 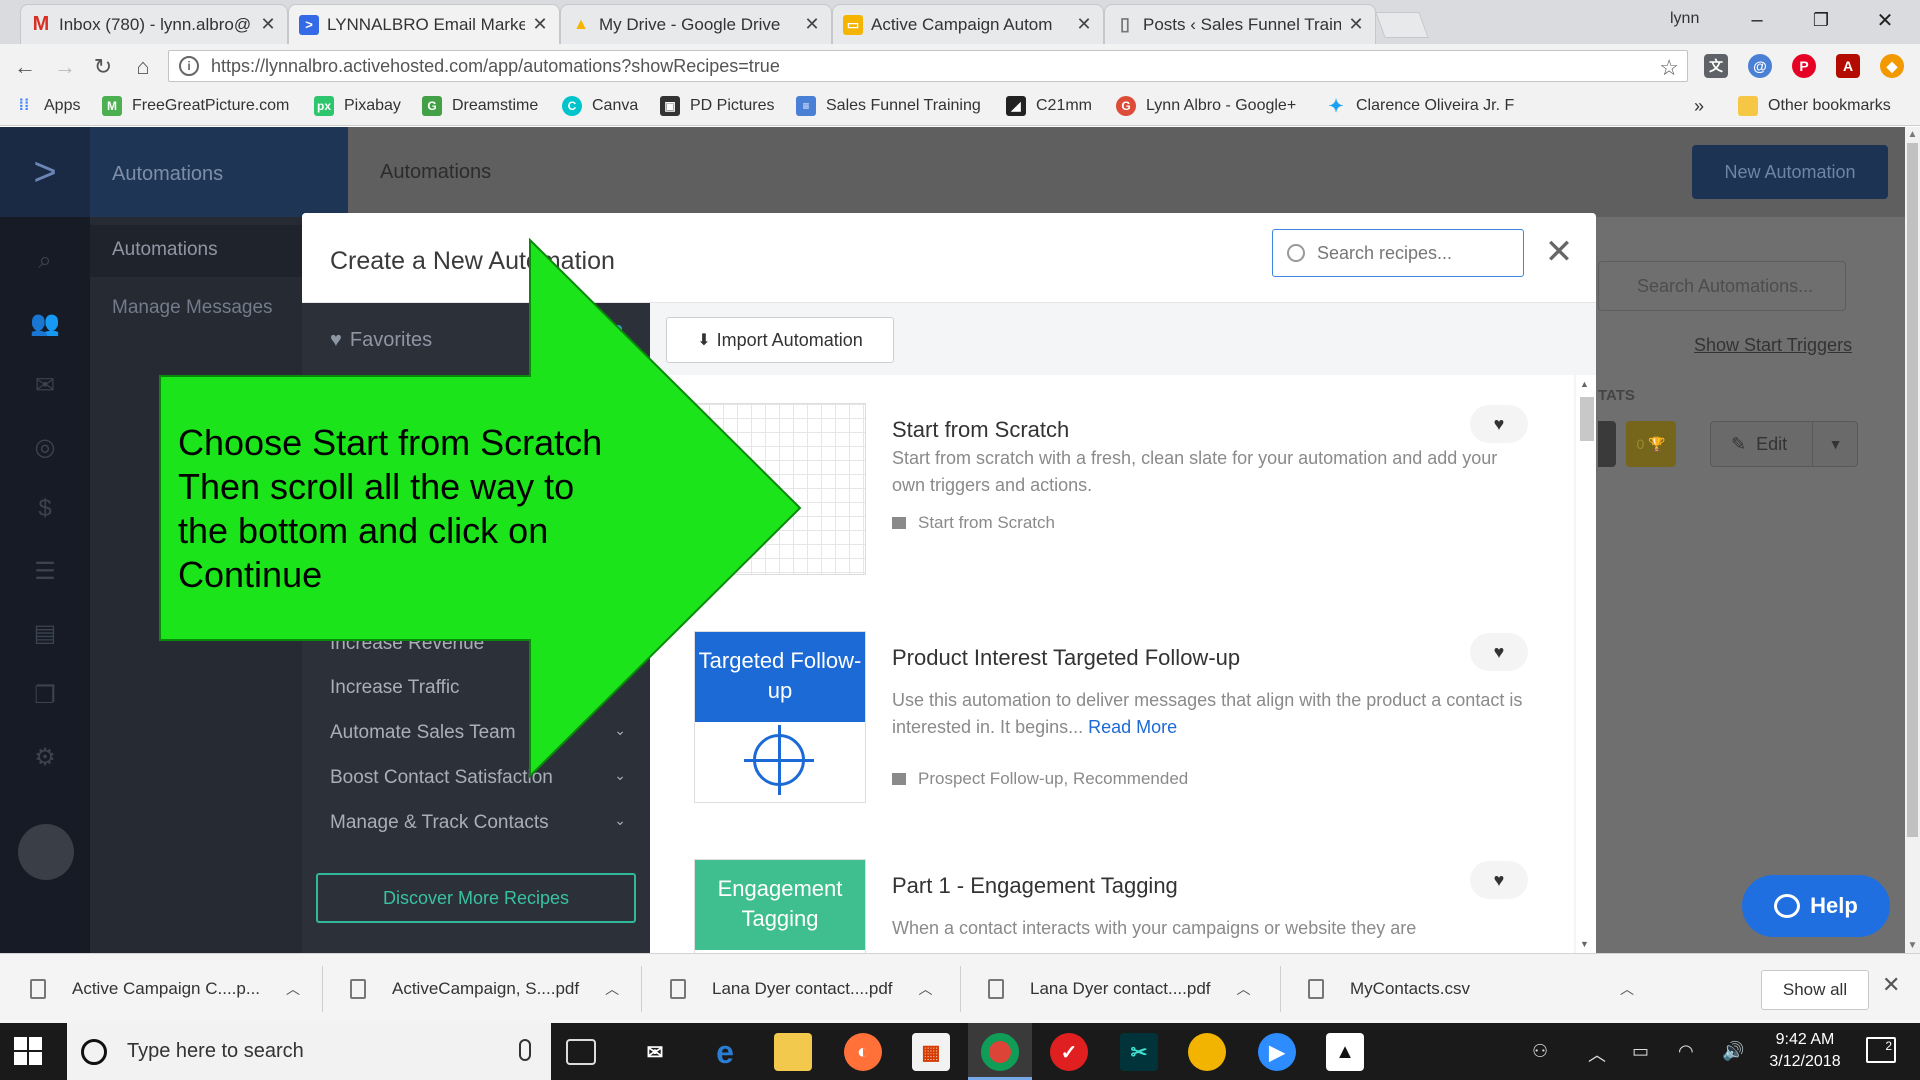 What do you see at coordinates (1559, 253) in the screenshot?
I see `close-icon: ✕` at bounding box center [1559, 253].